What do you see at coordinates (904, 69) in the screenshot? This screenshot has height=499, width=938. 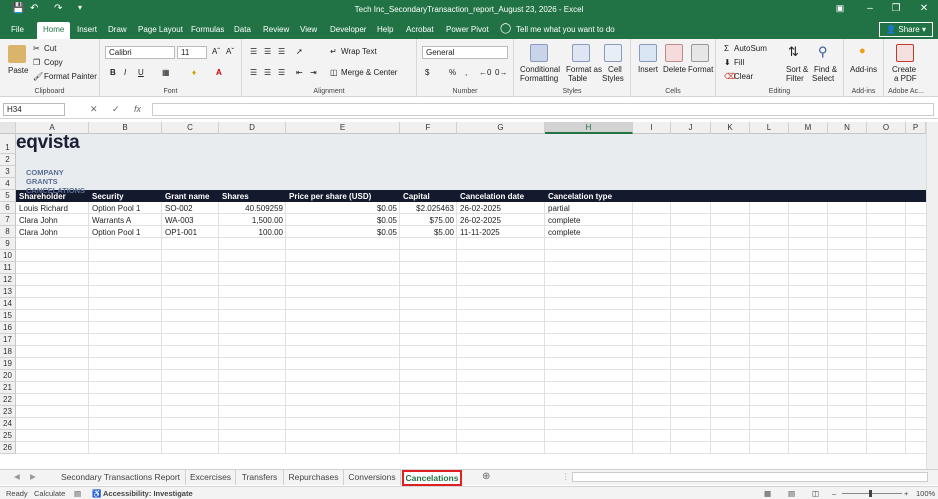 I see `create-pdf-button: Create` at bounding box center [904, 69].